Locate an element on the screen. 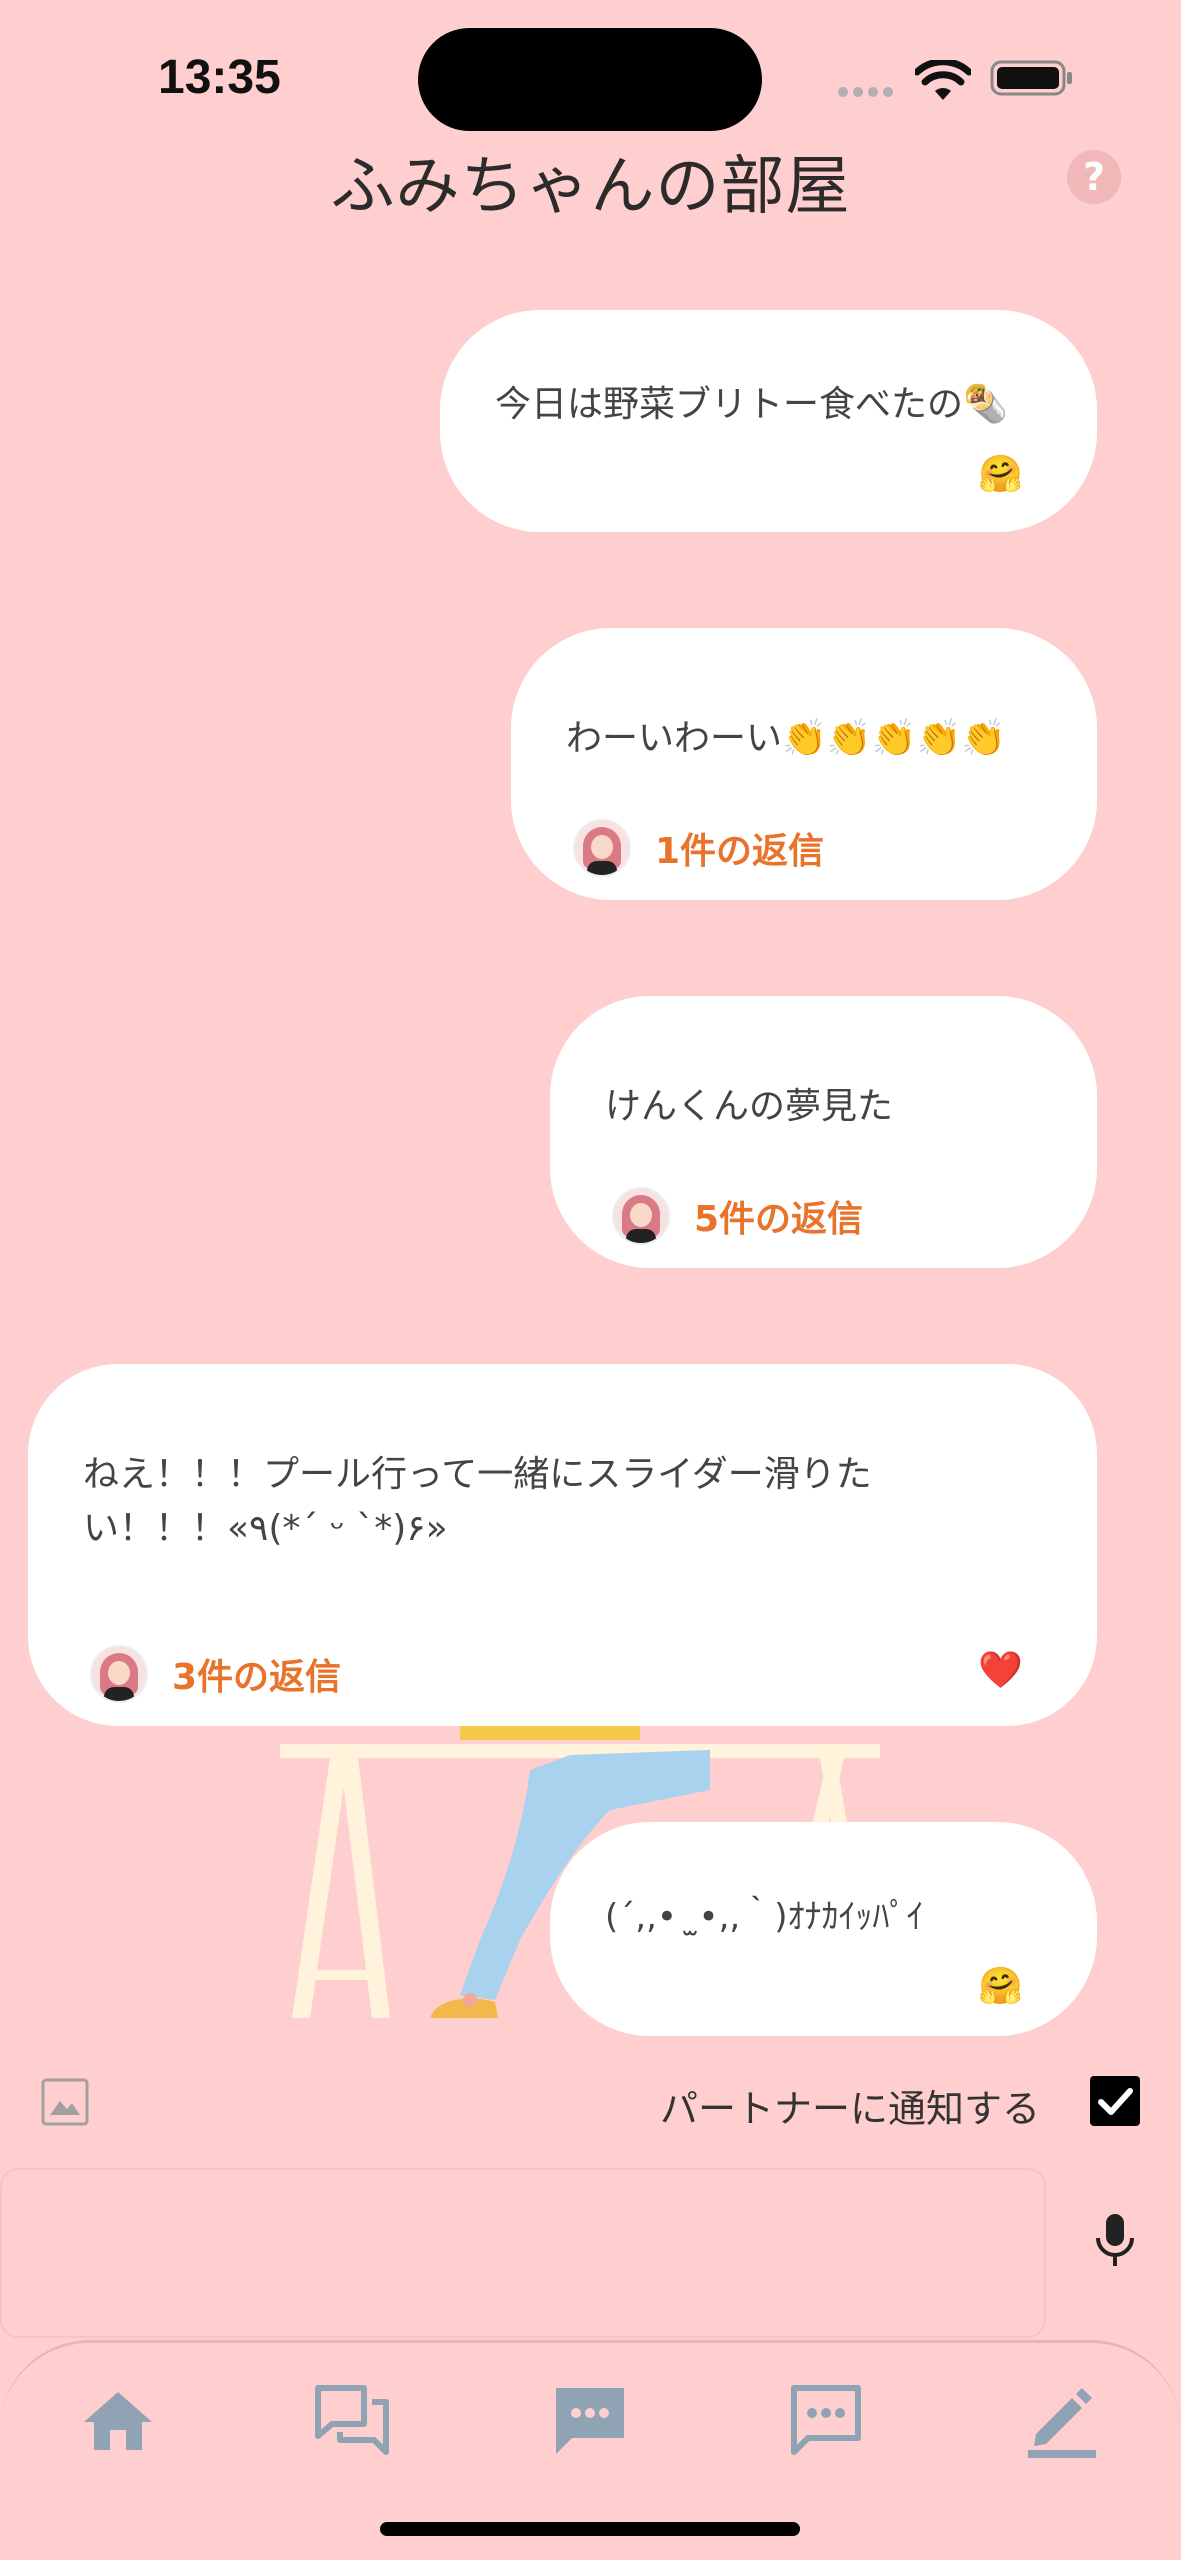 Image resolution: width=1181 pixels, height=2560 pixels. chat-outline-icon is located at coordinates (826, 2420).